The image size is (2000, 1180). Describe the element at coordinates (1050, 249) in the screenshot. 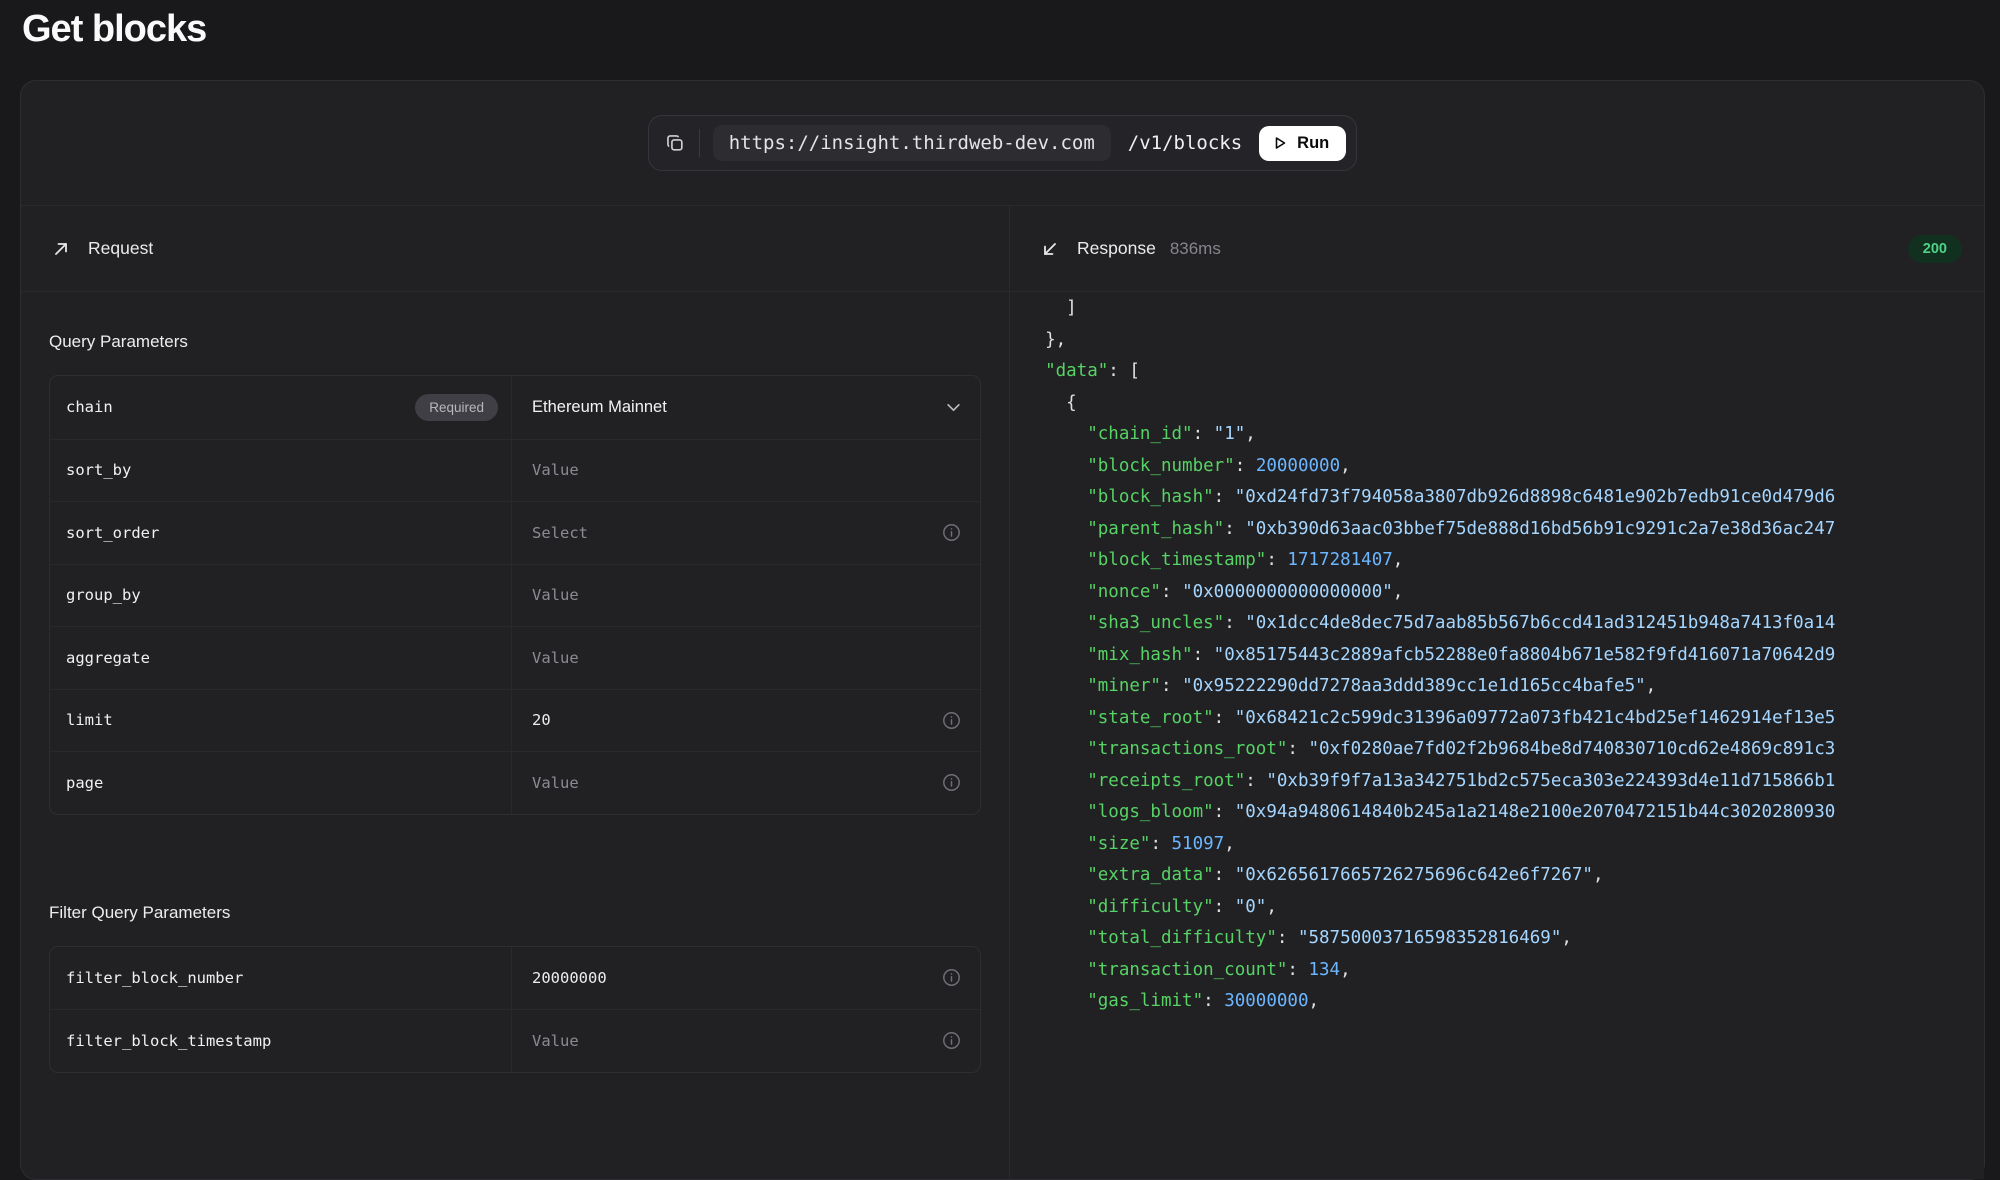

I see `arrow-down-left-icon` at that location.